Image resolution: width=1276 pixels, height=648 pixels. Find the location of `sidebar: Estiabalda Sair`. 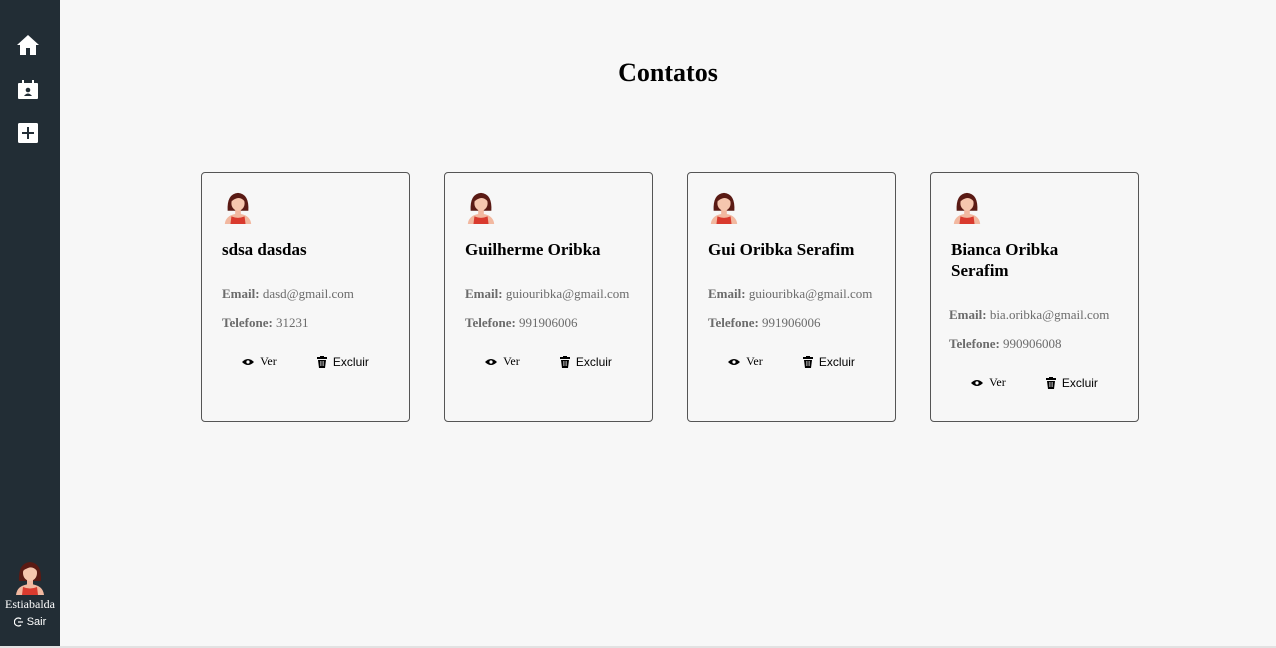

sidebar: Estiabalda Sair is located at coordinates (30, 324).